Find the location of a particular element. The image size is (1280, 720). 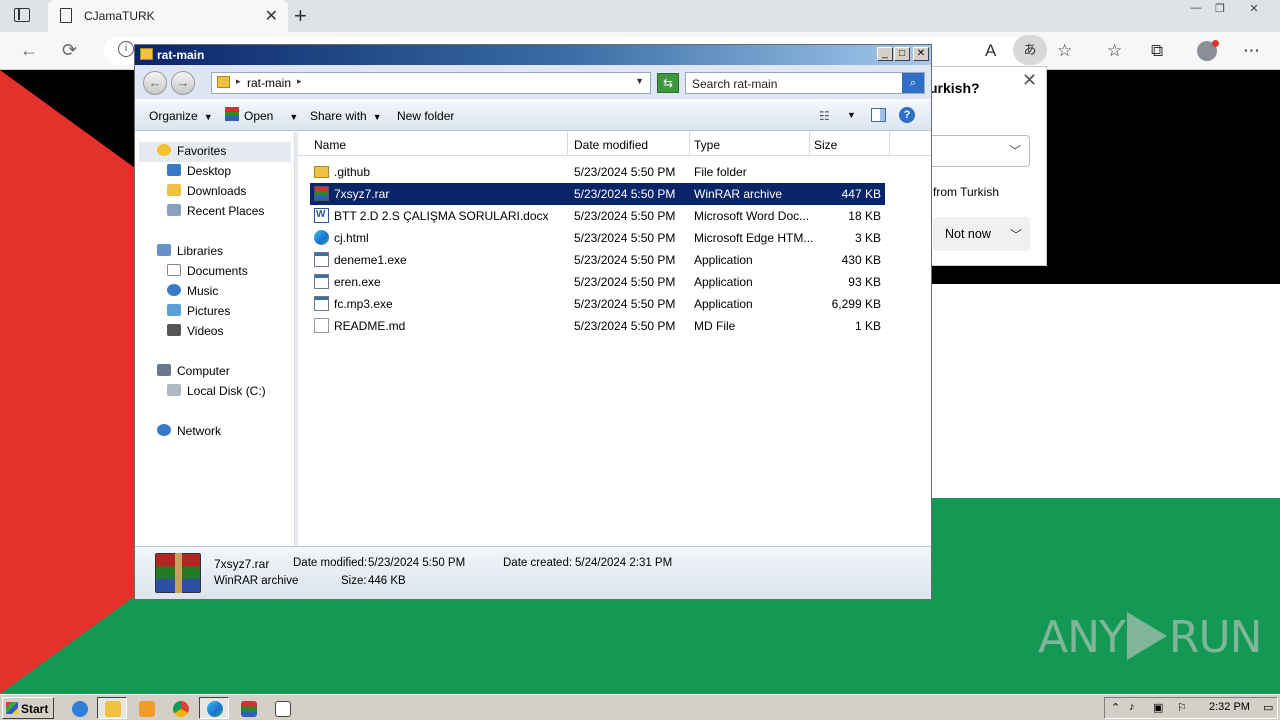

file-name: eren.exe is located at coordinates (357, 282).